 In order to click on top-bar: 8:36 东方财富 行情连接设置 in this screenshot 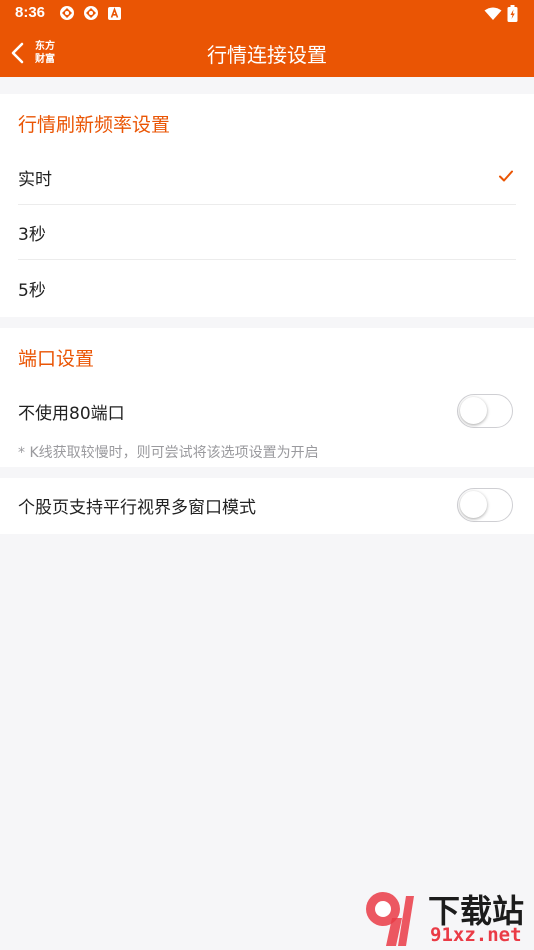, I will do `click(267, 38)`.